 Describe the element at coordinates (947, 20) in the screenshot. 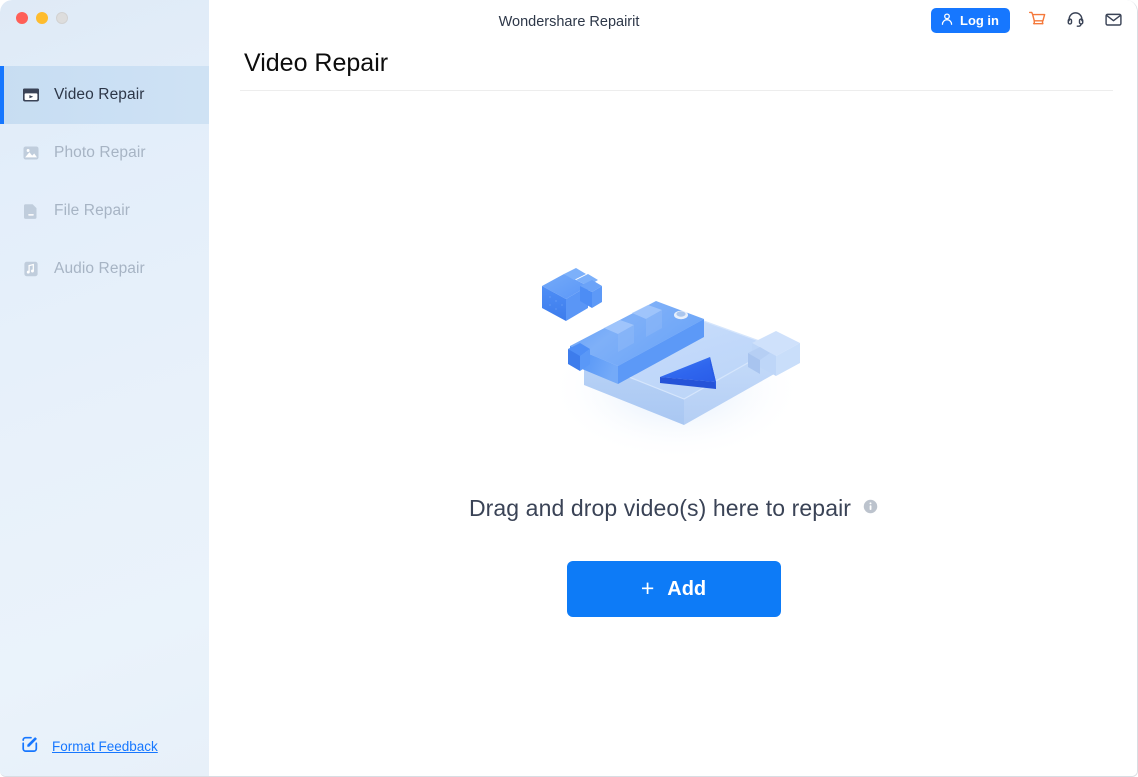

I see `user-icon` at that location.